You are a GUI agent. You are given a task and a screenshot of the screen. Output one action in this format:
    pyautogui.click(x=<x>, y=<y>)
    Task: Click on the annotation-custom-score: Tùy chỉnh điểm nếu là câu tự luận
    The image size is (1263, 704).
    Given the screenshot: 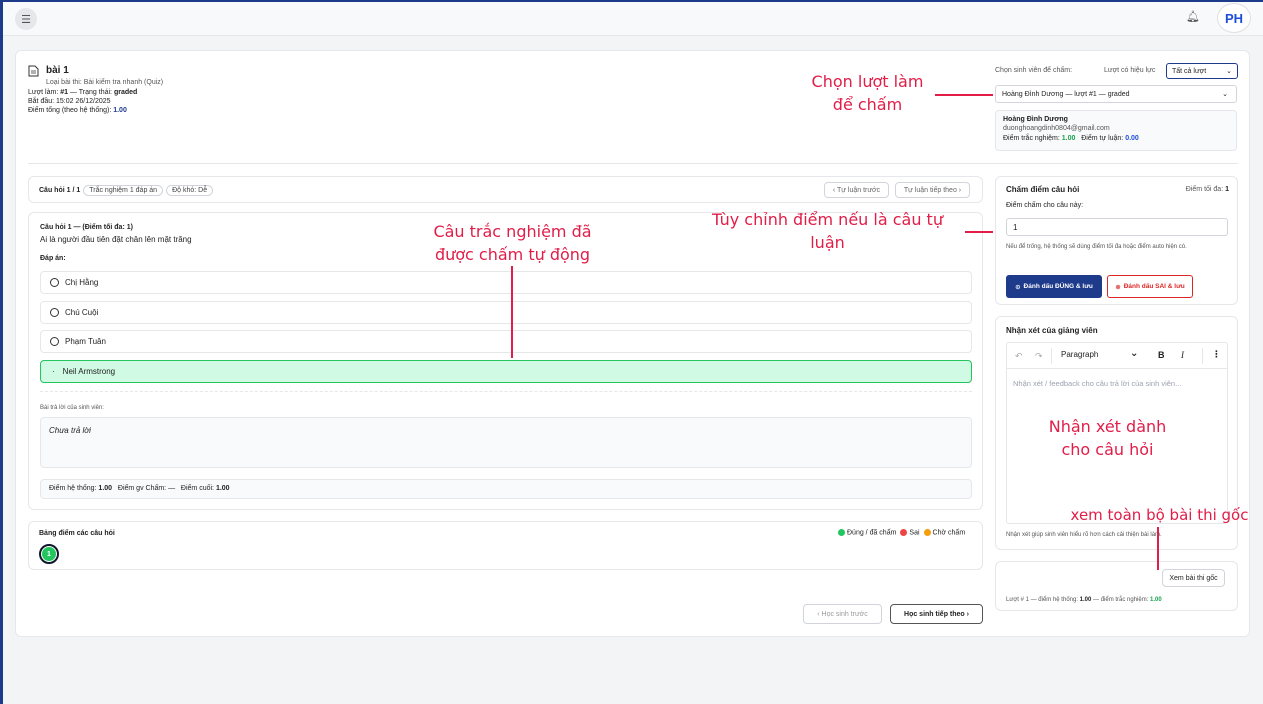 What is the action you would take?
    pyautogui.click(x=827, y=231)
    